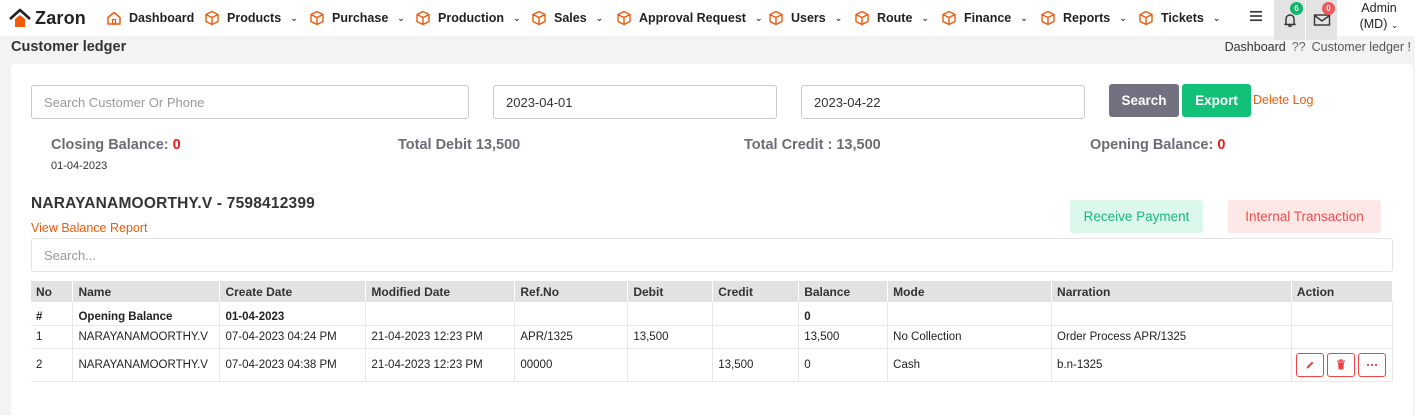 This screenshot has width=1415, height=415. Describe the element at coordinates (293, 314) in the screenshot. I see `cell-create-date: 01-04-2023` at that location.